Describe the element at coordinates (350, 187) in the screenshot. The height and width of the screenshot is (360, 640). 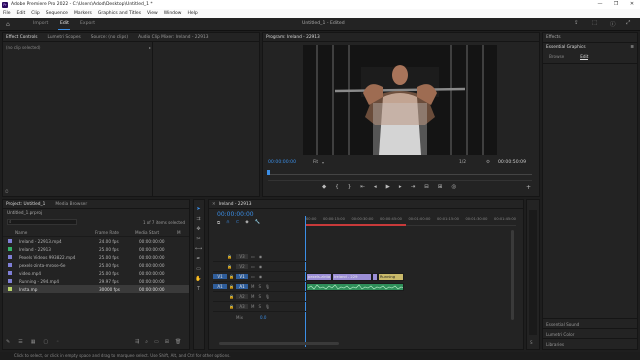
I see `mark-out-icon: }` at that location.